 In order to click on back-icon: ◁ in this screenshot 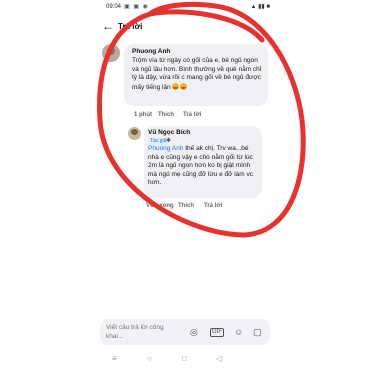, I will do `click(219, 359)`.